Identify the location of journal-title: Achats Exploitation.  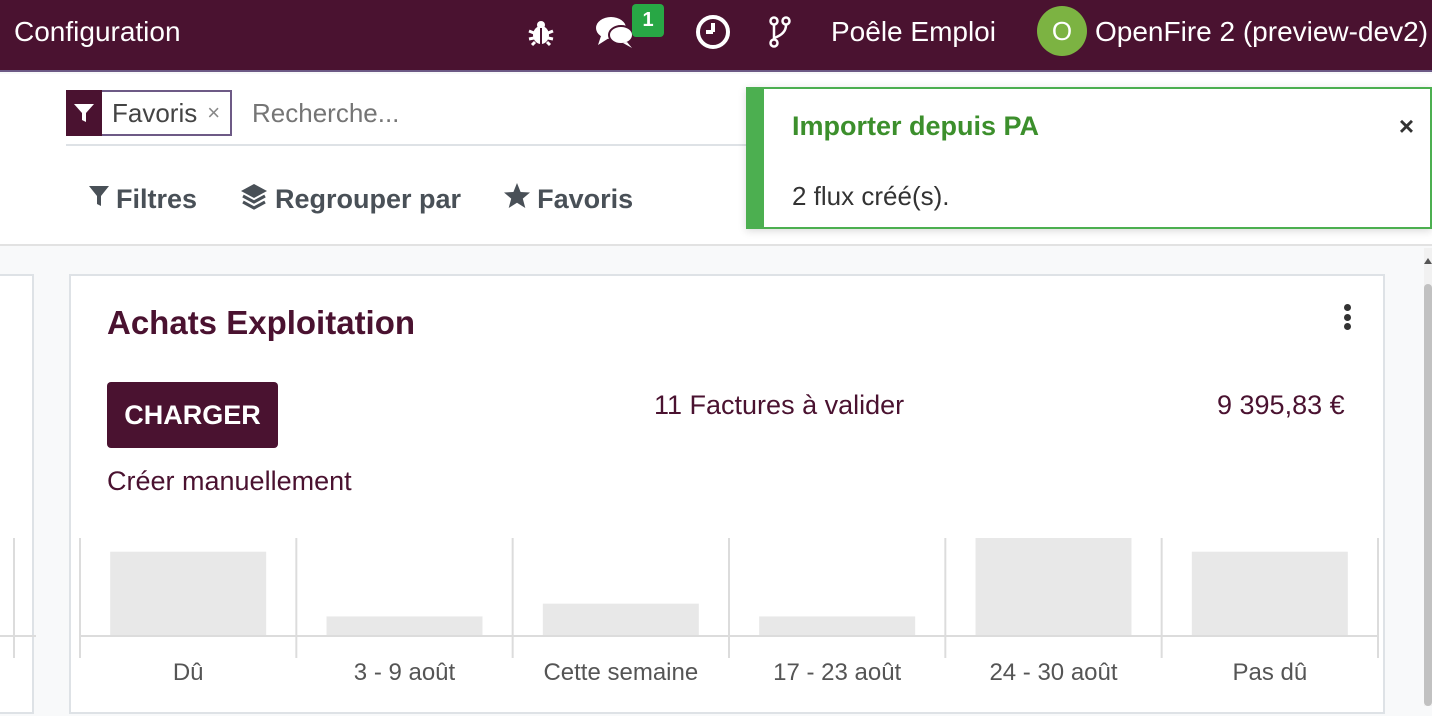
(261, 323).